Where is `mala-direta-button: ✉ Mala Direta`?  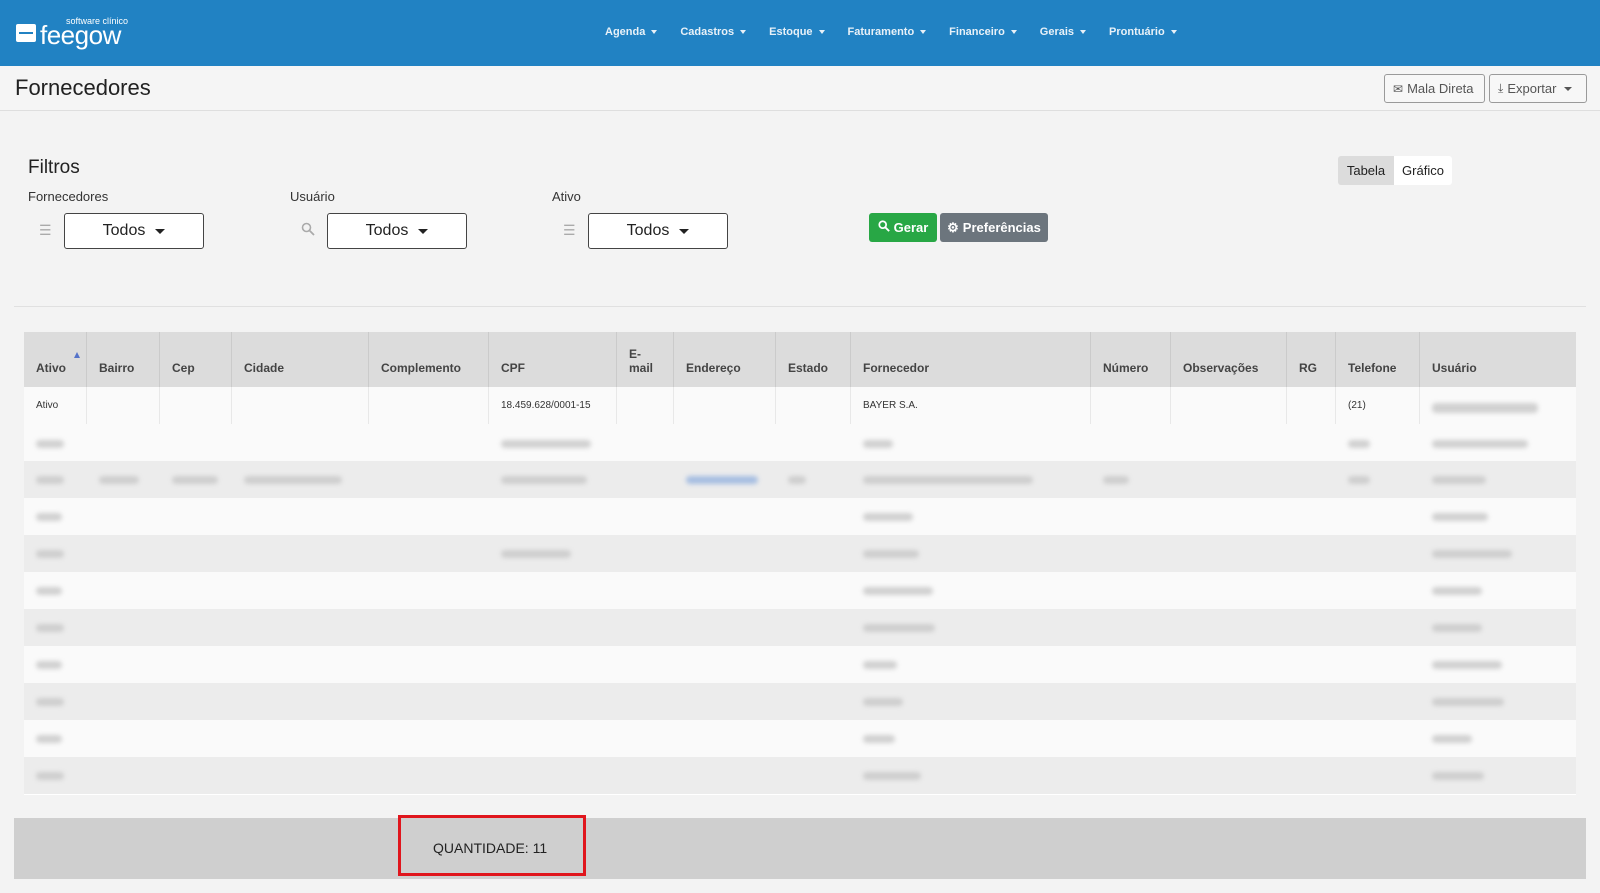 mala-direta-button: ✉ Mala Direta is located at coordinates (1434, 88).